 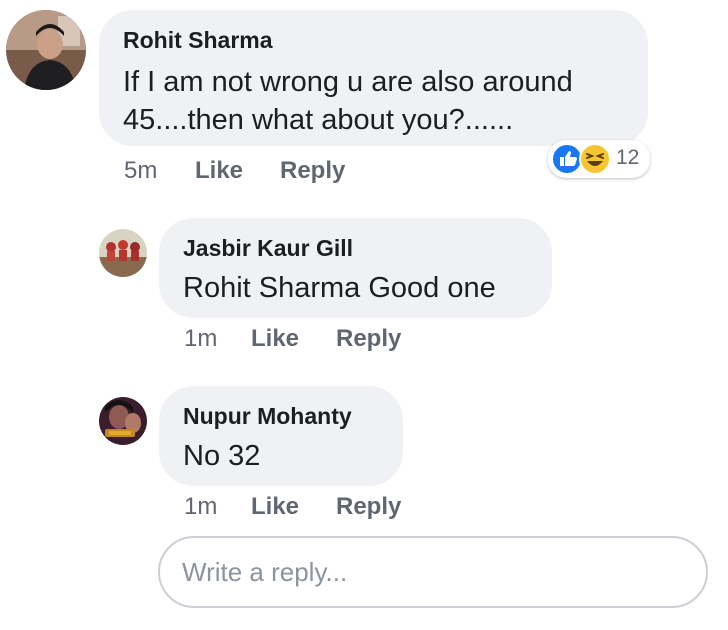 What do you see at coordinates (339, 288) in the screenshot?
I see `comment-text: Rohit Sharma Good one` at bounding box center [339, 288].